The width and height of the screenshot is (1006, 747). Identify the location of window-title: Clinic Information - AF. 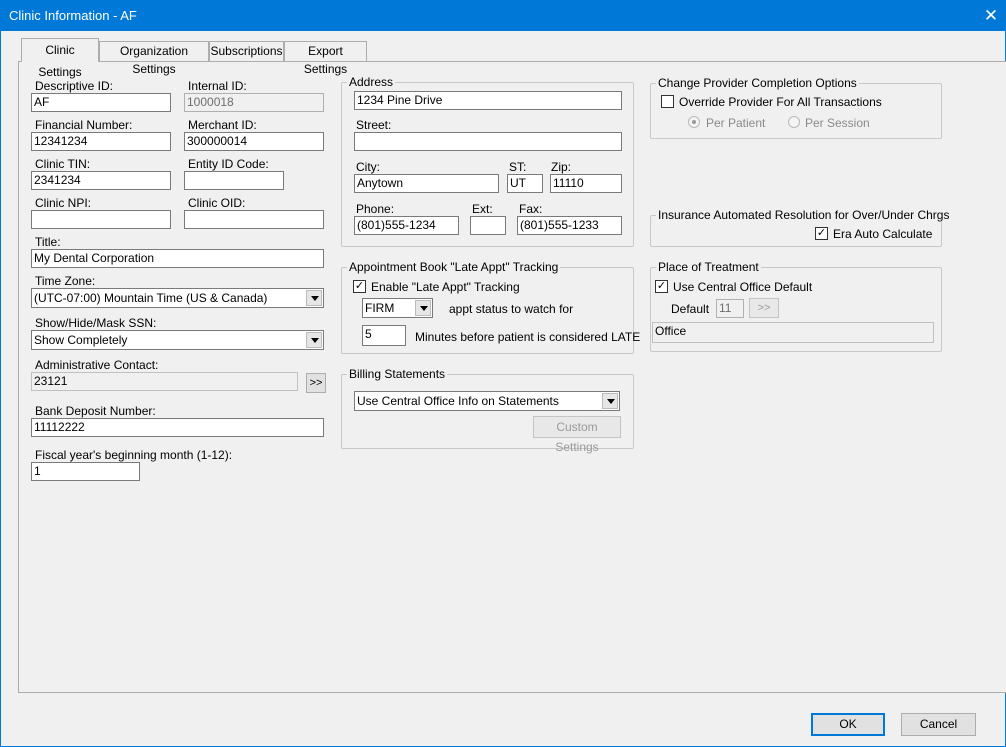
(73, 15).